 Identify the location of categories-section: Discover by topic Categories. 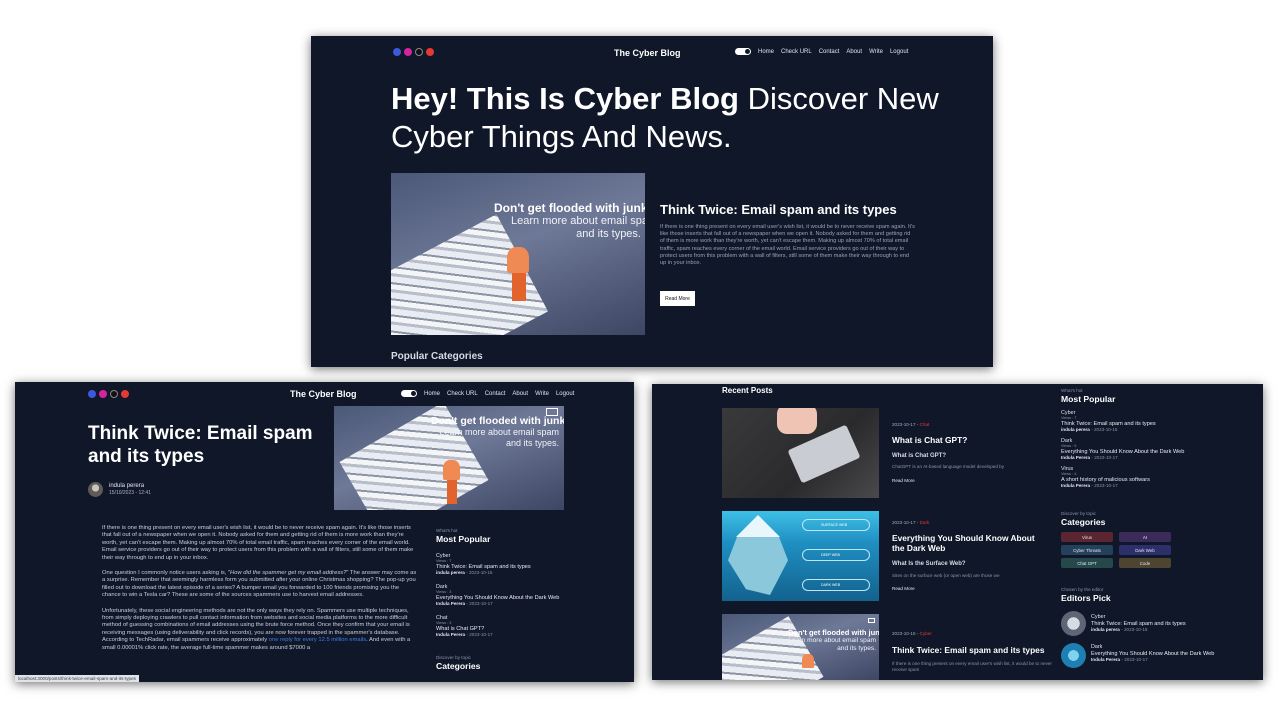
(1083, 519).